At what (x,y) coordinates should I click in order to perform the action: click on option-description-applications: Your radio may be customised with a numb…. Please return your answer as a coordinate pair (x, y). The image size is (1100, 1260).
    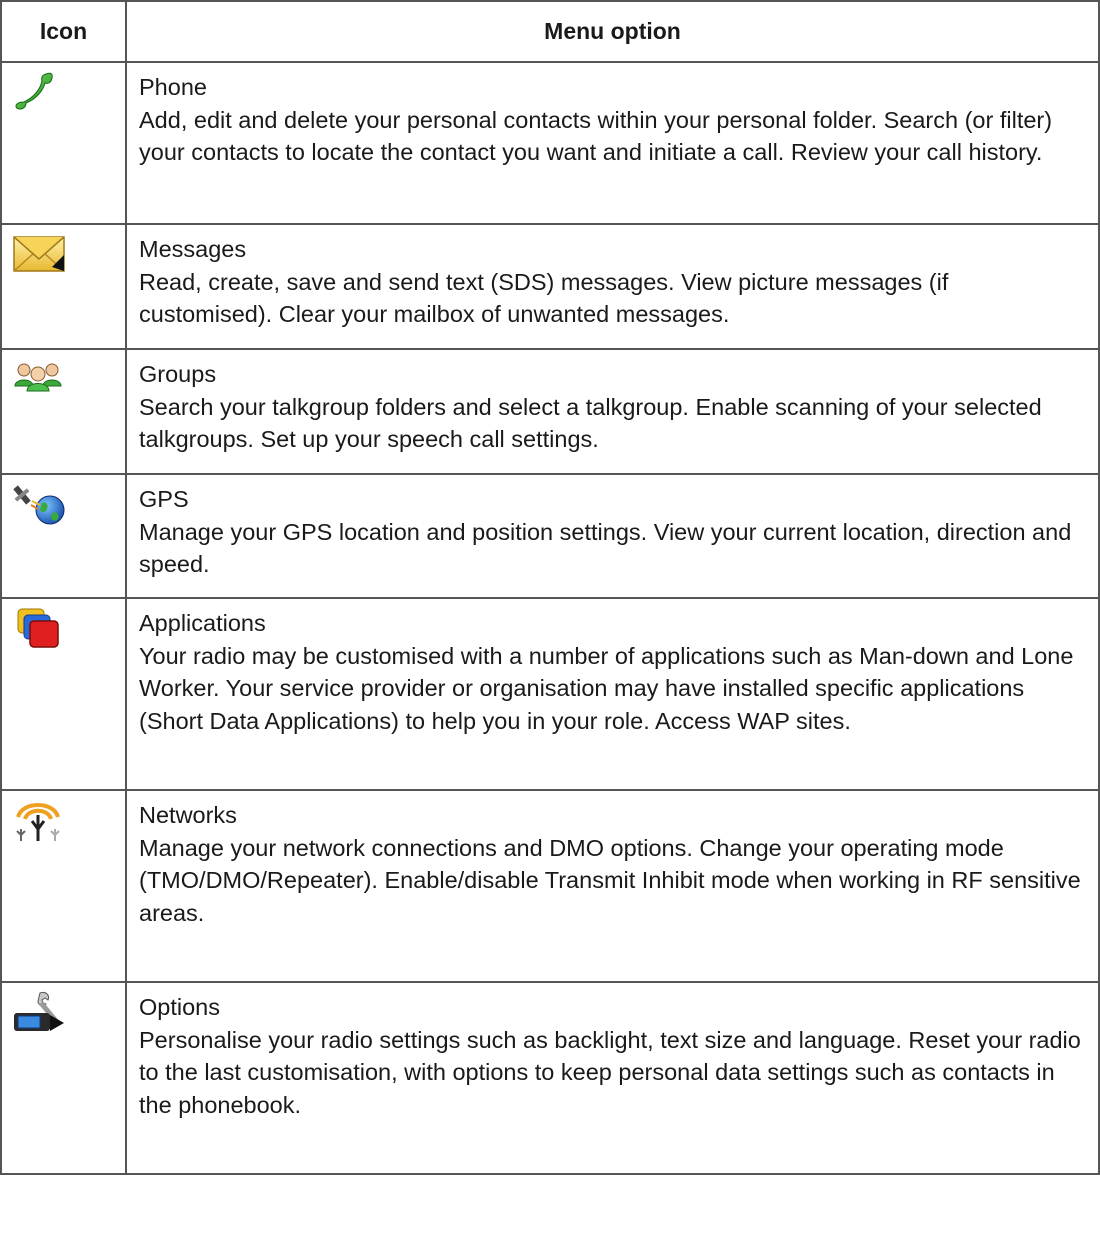
    Looking at the image, I should click on (606, 688).